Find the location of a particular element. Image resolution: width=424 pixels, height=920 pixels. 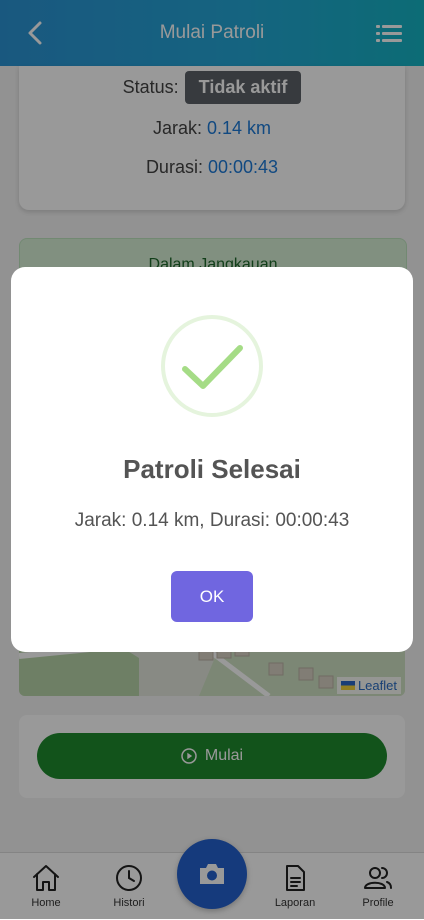

dialog-message: Jarak: 0.14 km, Durasi: 00:00:43 is located at coordinates (212, 520).